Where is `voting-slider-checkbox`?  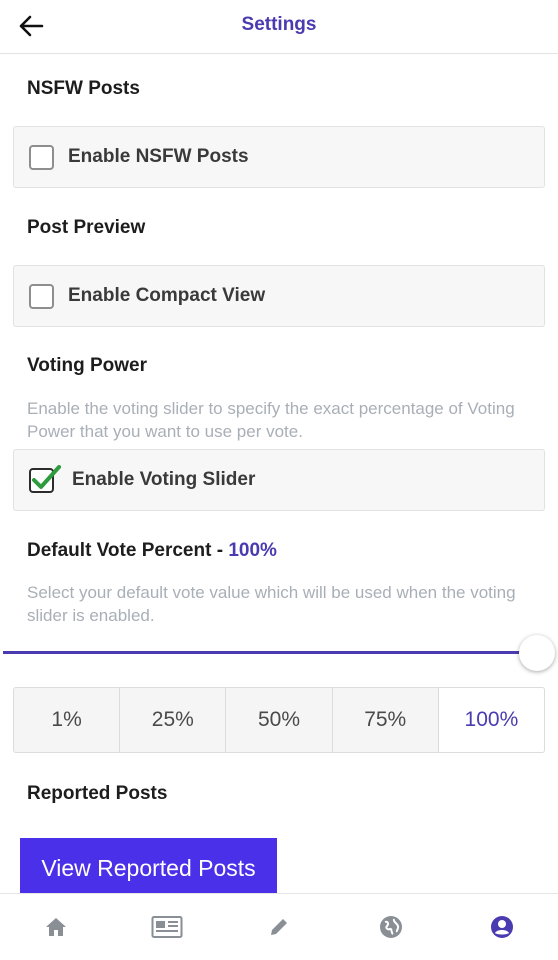 voting-slider-checkbox is located at coordinates (45, 478).